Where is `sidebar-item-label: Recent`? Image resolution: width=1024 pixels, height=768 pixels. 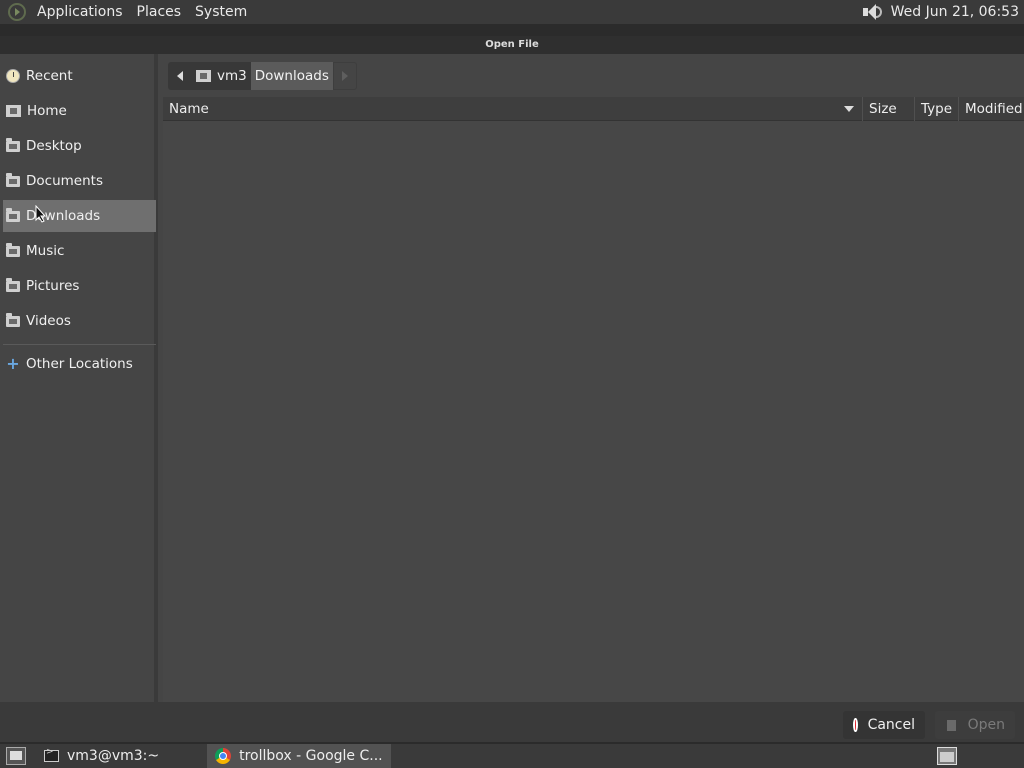 sidebar-item-label: Recent is located at coordinates (49, 76).